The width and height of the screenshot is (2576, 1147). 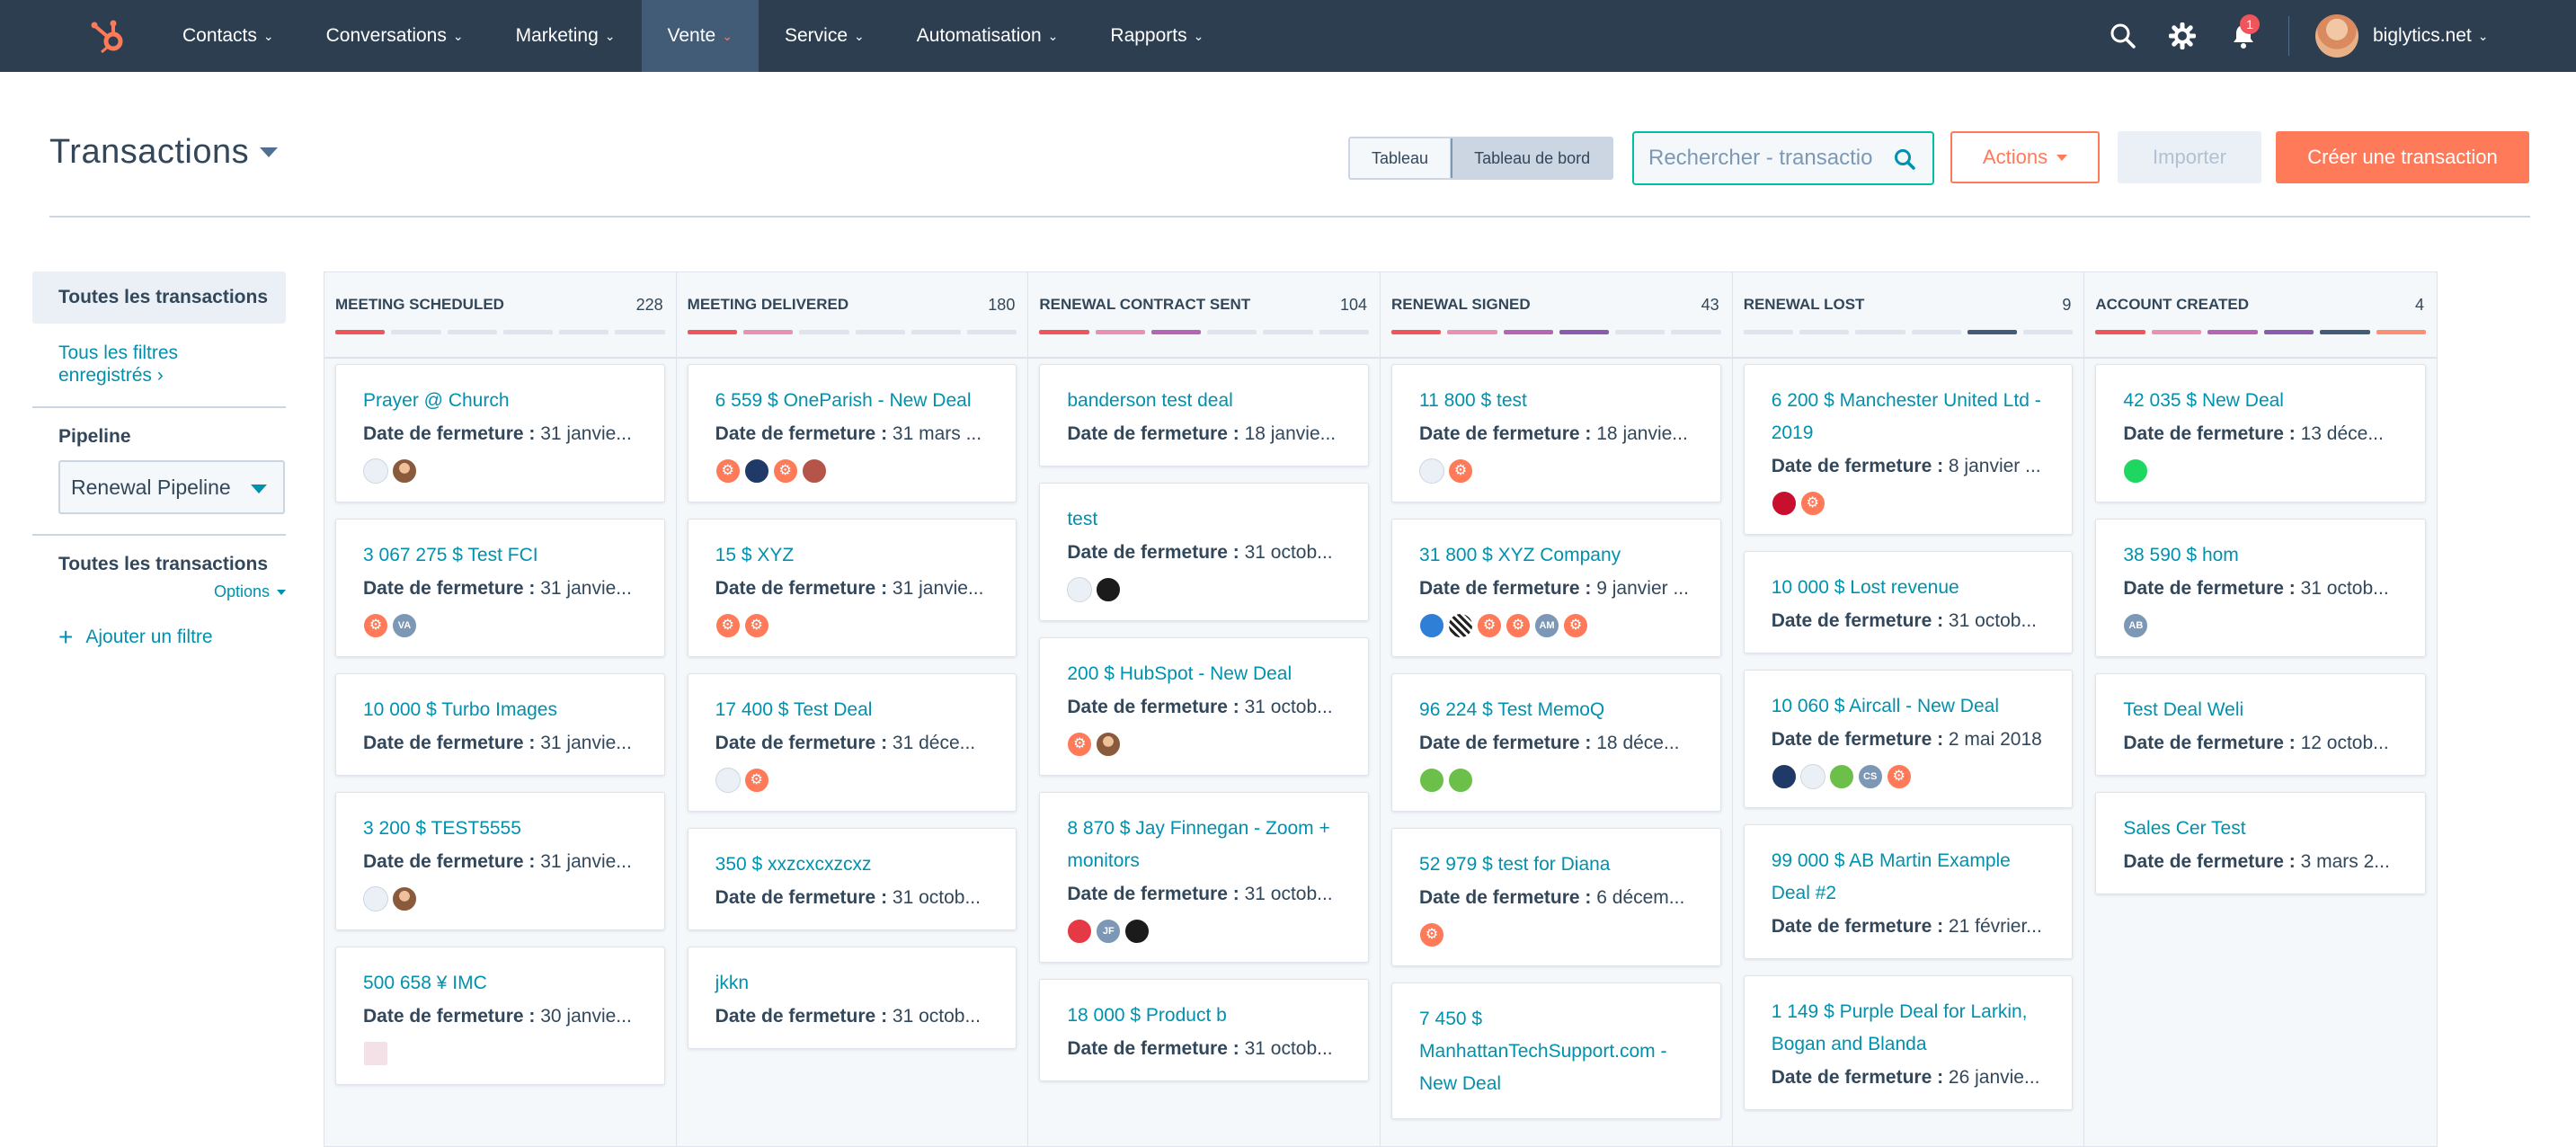 I want to click on deal-title: 17 400 $ Test Deal, so click(x=852, y=710).